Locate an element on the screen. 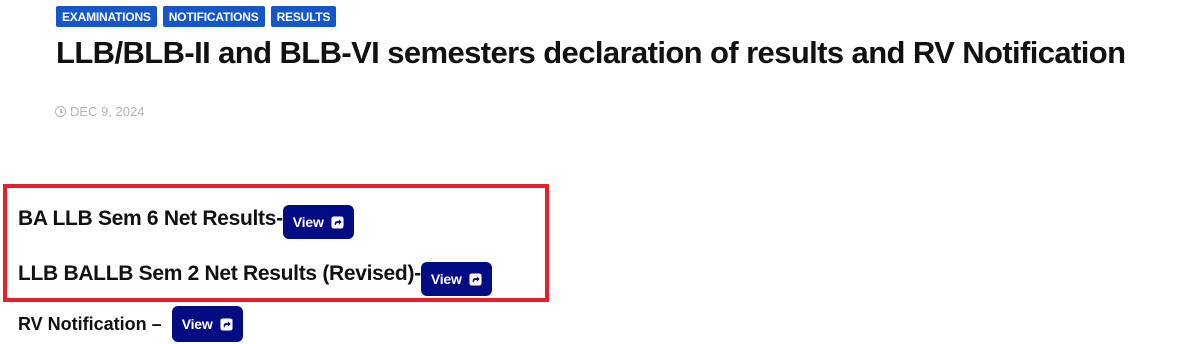 The image size is (1192, 344). post-date: DEC 9, 2024 is located at coordinates (99, 111).